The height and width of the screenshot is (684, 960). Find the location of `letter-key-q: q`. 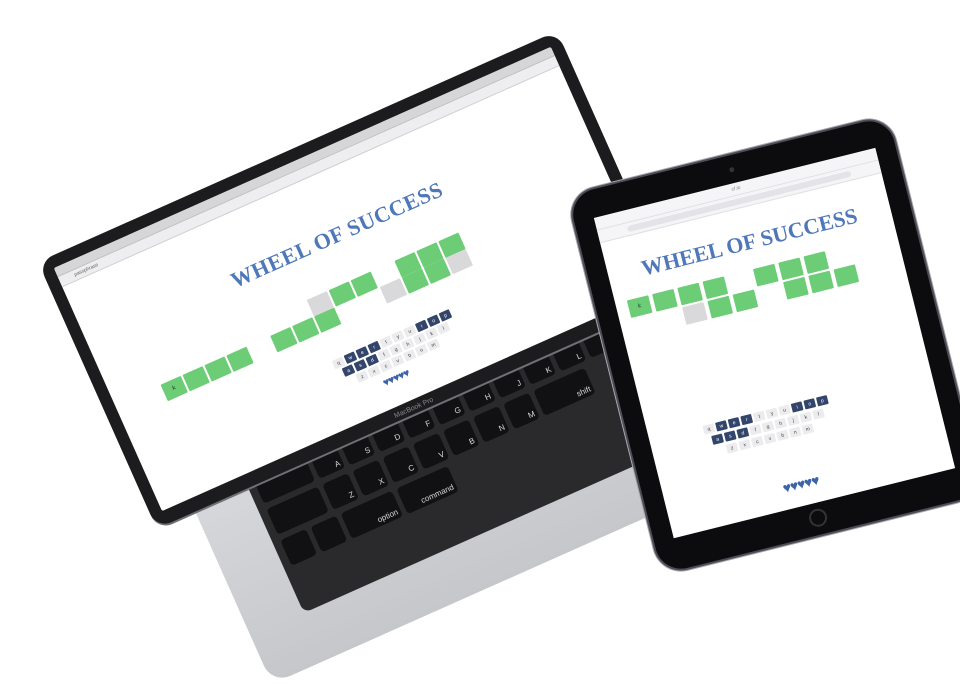

letter-key-q: q is located at coordinates (709, 429).